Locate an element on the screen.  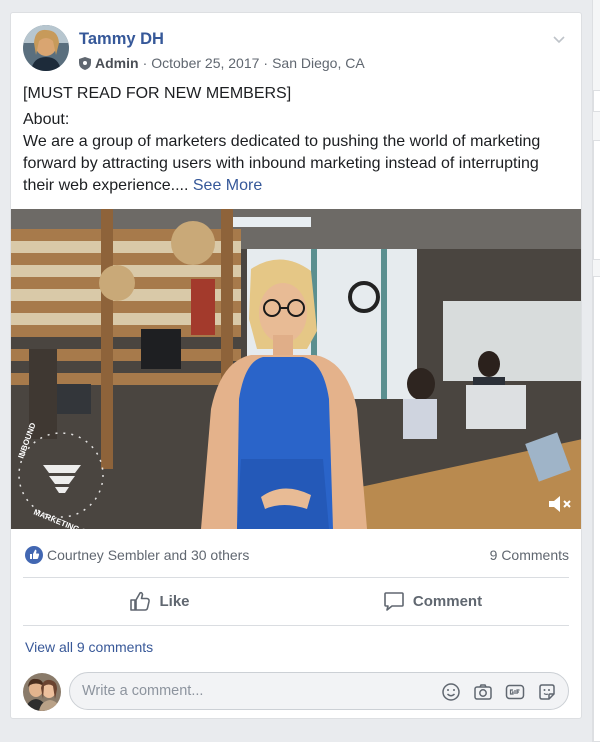
mute-icon is located at coordinates (560, 504).